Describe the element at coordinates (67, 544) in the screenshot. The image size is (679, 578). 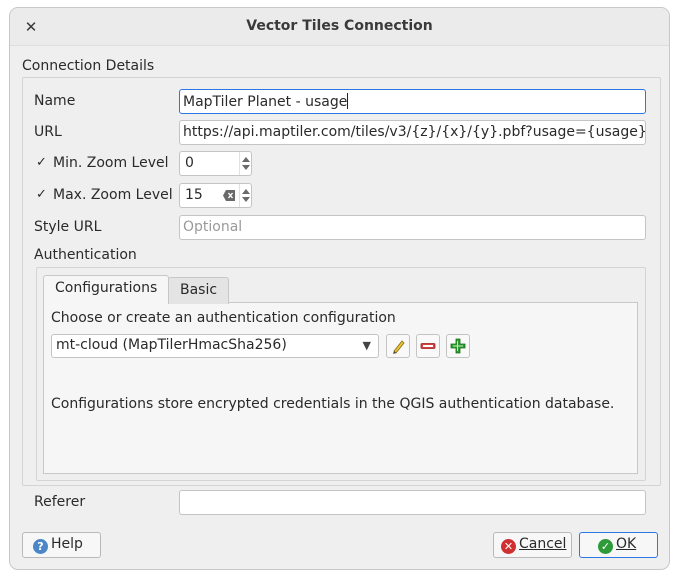
I see `help-button-label: Help` at that location.